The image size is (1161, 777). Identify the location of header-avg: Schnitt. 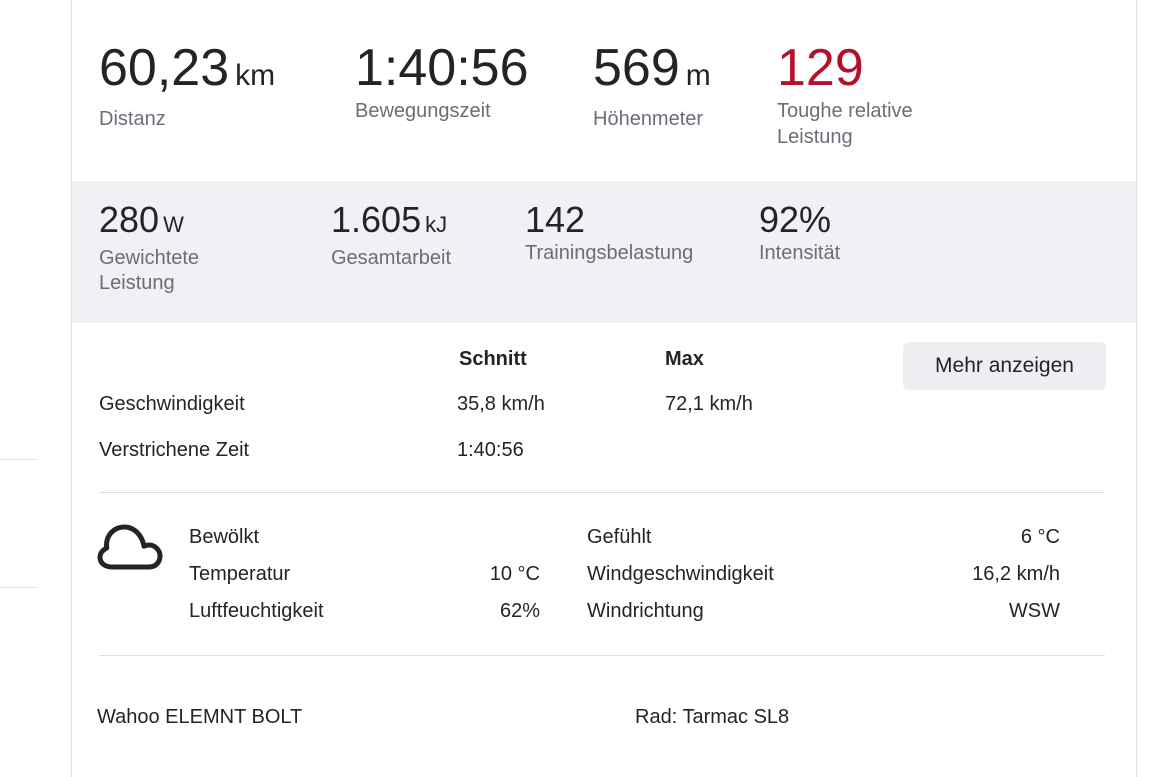
(493, 359).